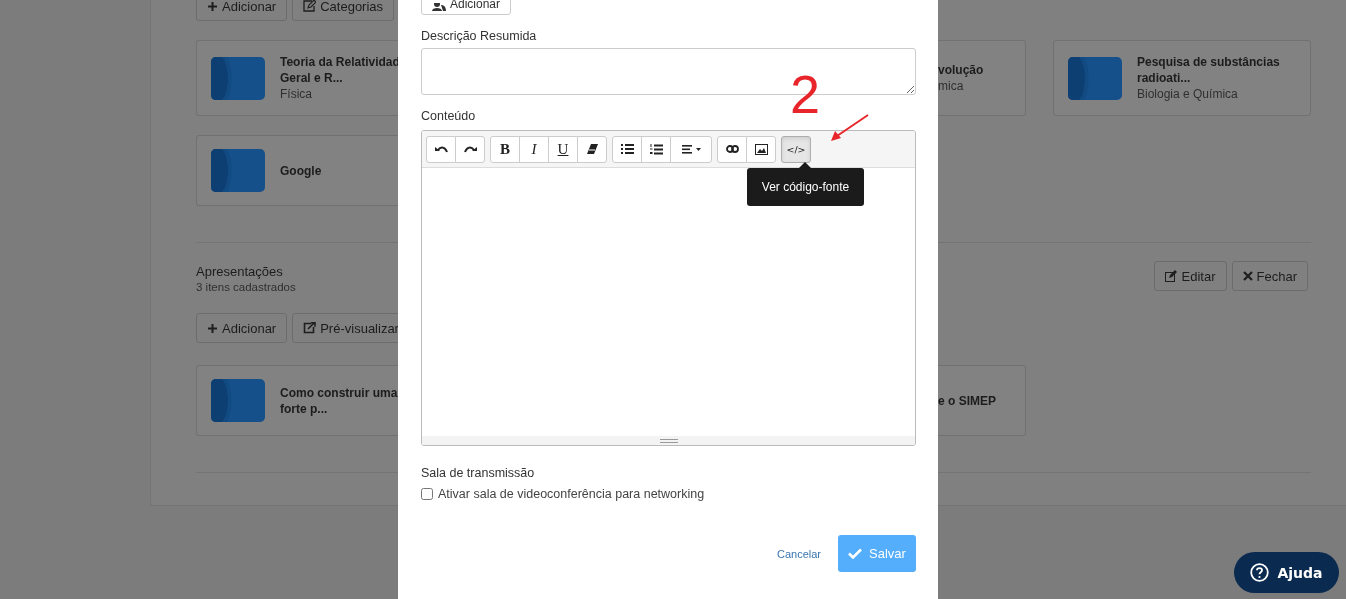  I want to click on editor-button: B, so click(505, 149).